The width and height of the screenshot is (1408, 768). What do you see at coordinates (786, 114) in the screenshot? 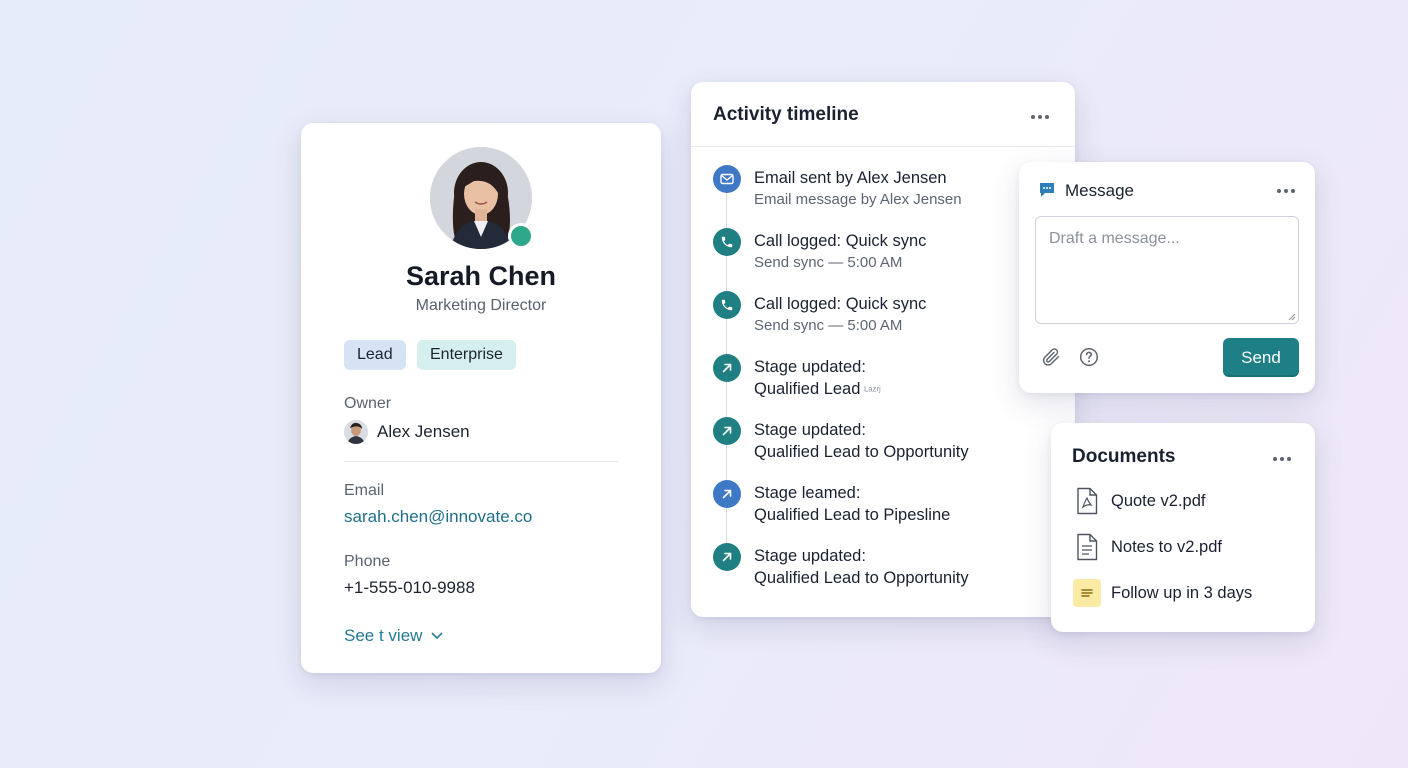
I see `timeline-title: Activity timeline` at bounding box center [786, 114].